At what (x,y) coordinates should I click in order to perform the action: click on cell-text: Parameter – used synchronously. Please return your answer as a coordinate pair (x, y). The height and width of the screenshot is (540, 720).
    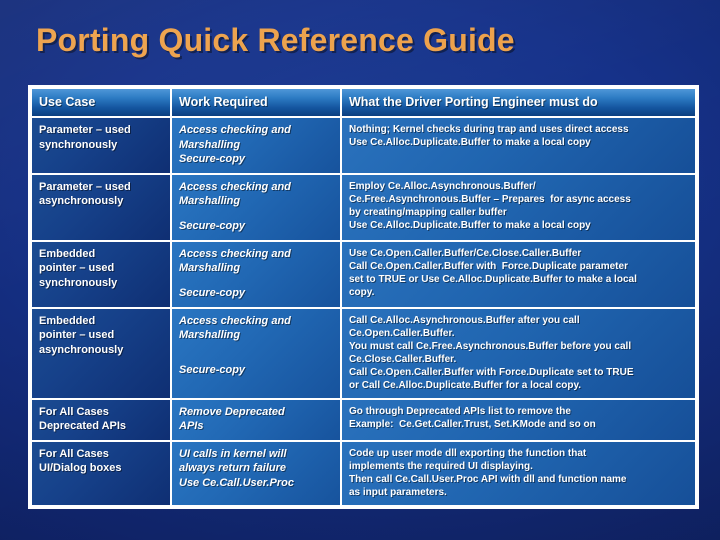
    Looking at the image, I should click on (101, 137).